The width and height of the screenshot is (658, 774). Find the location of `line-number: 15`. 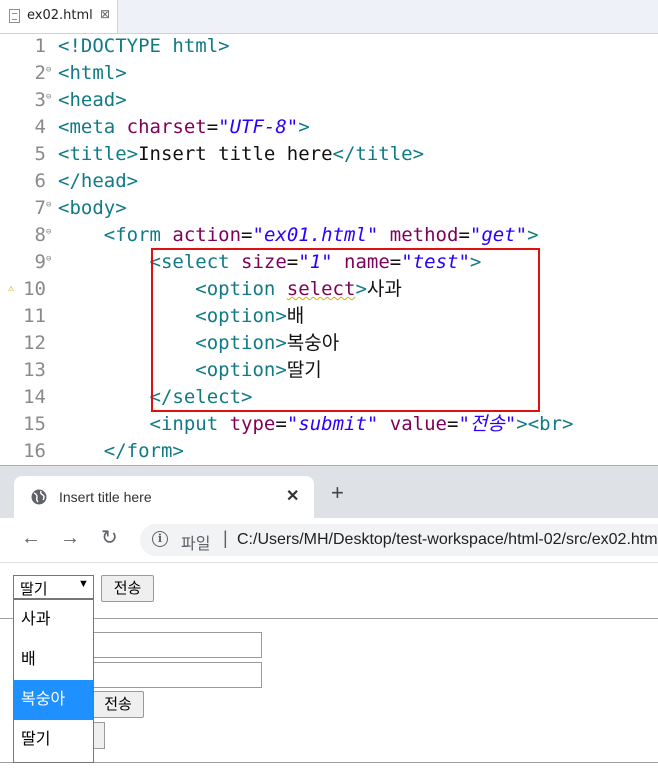

line-number: 15 is located at coordinates (34, 424).